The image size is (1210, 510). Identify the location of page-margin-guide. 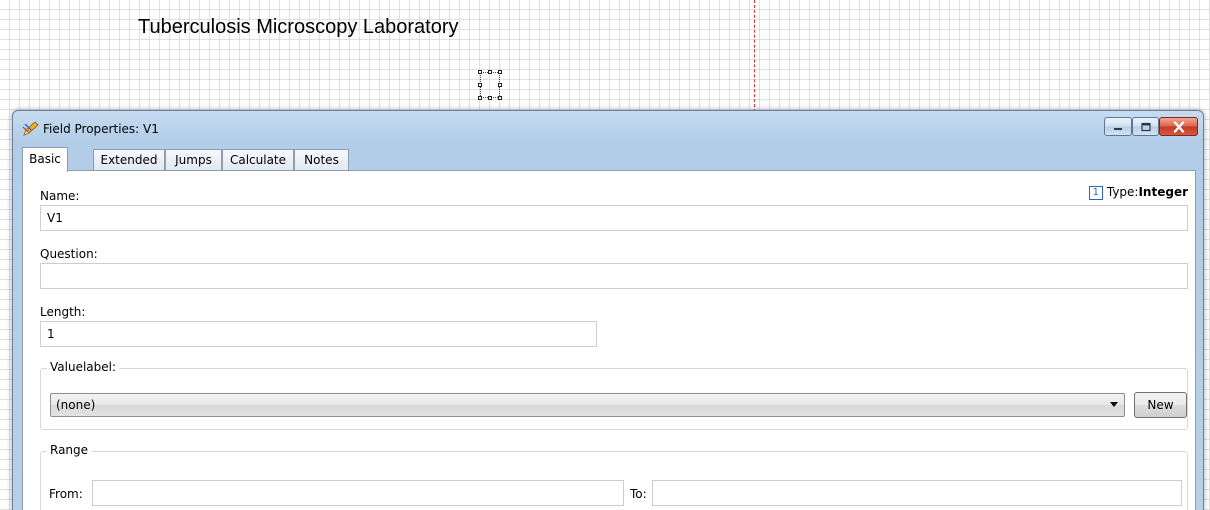
(754, 56).